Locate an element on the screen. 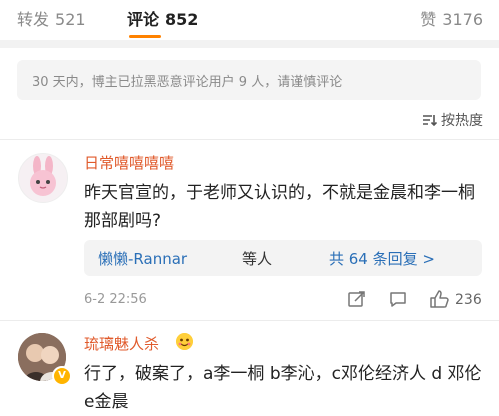 This screenshot has width=499, height=416. sort-icon is located at coordinates (430, 121).